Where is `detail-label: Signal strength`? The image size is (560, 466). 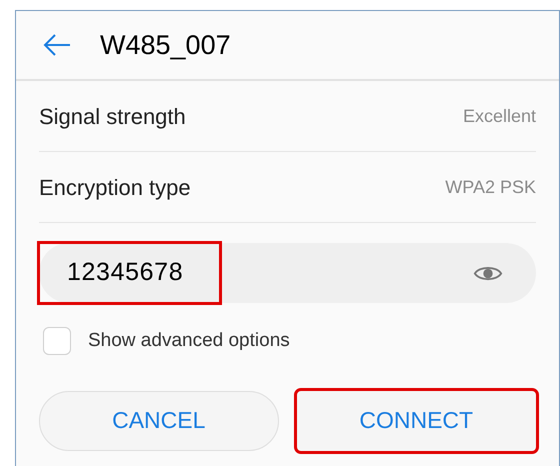
detail-label: Signal strength is located at coordinates (112, 116).